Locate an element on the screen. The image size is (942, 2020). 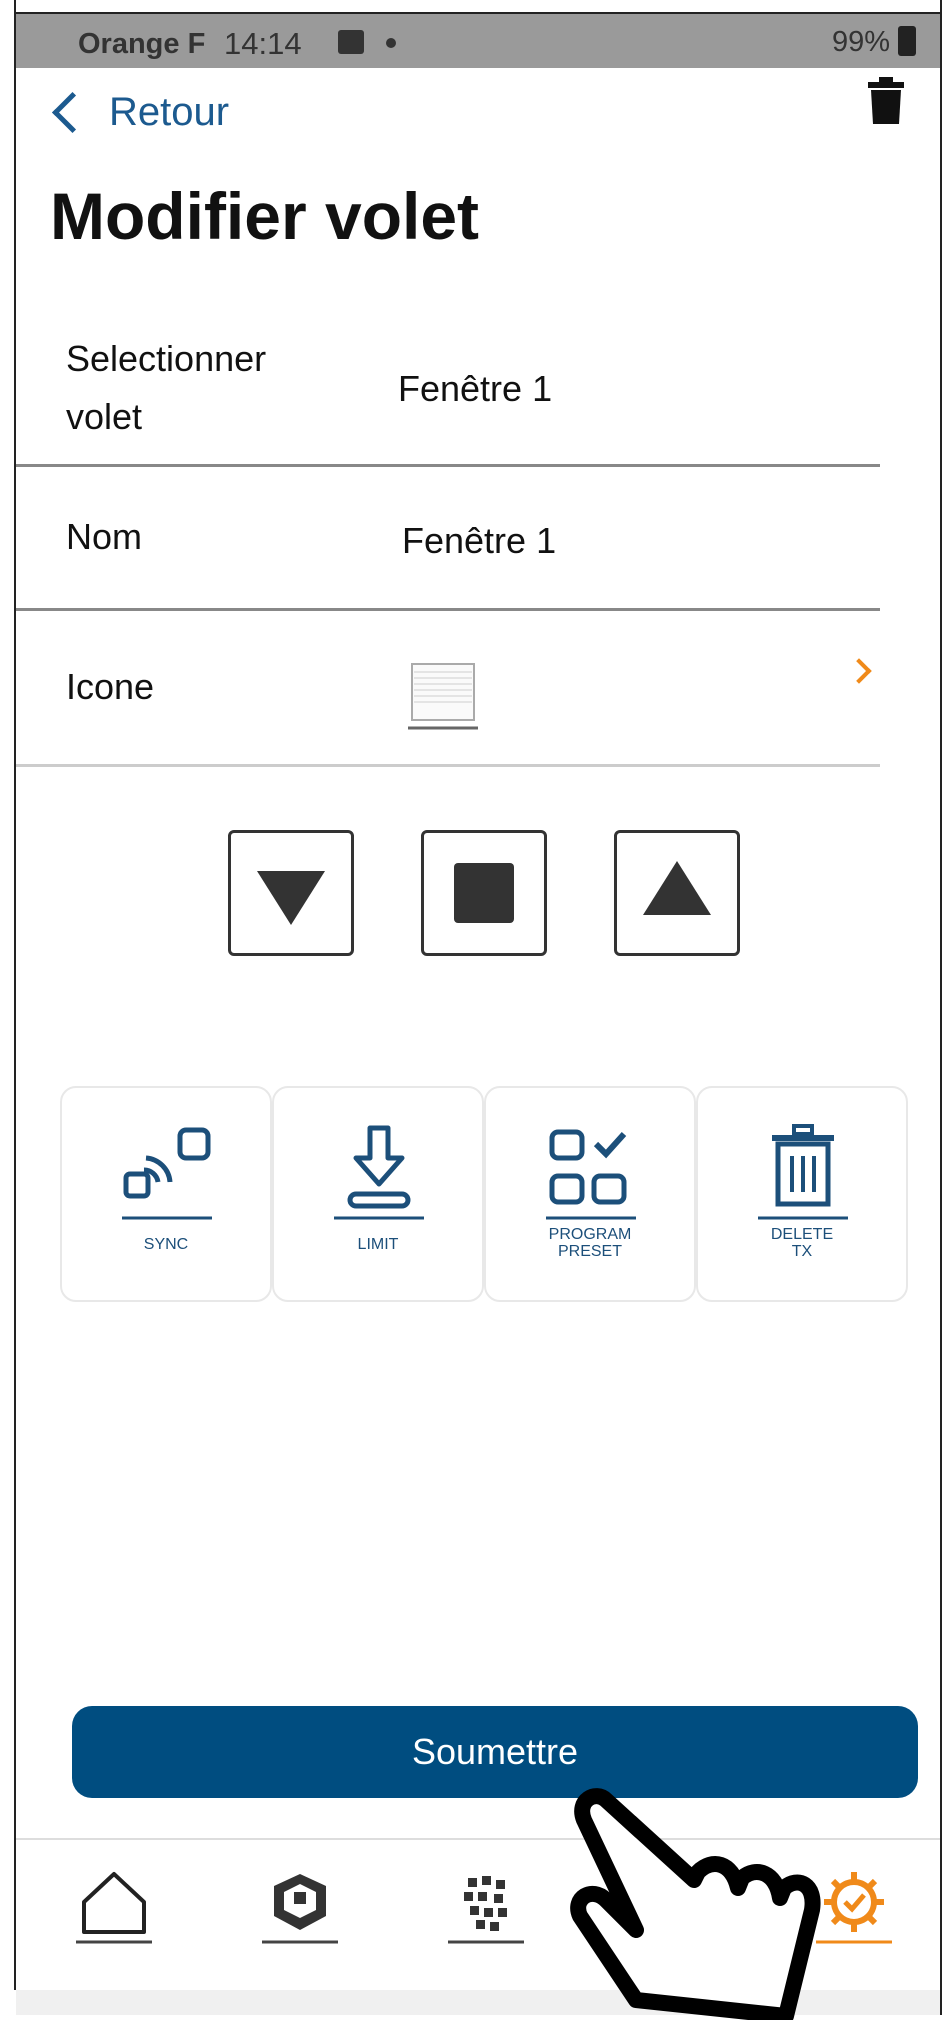
notification-dot-icon is located at coordinates (391, 43).